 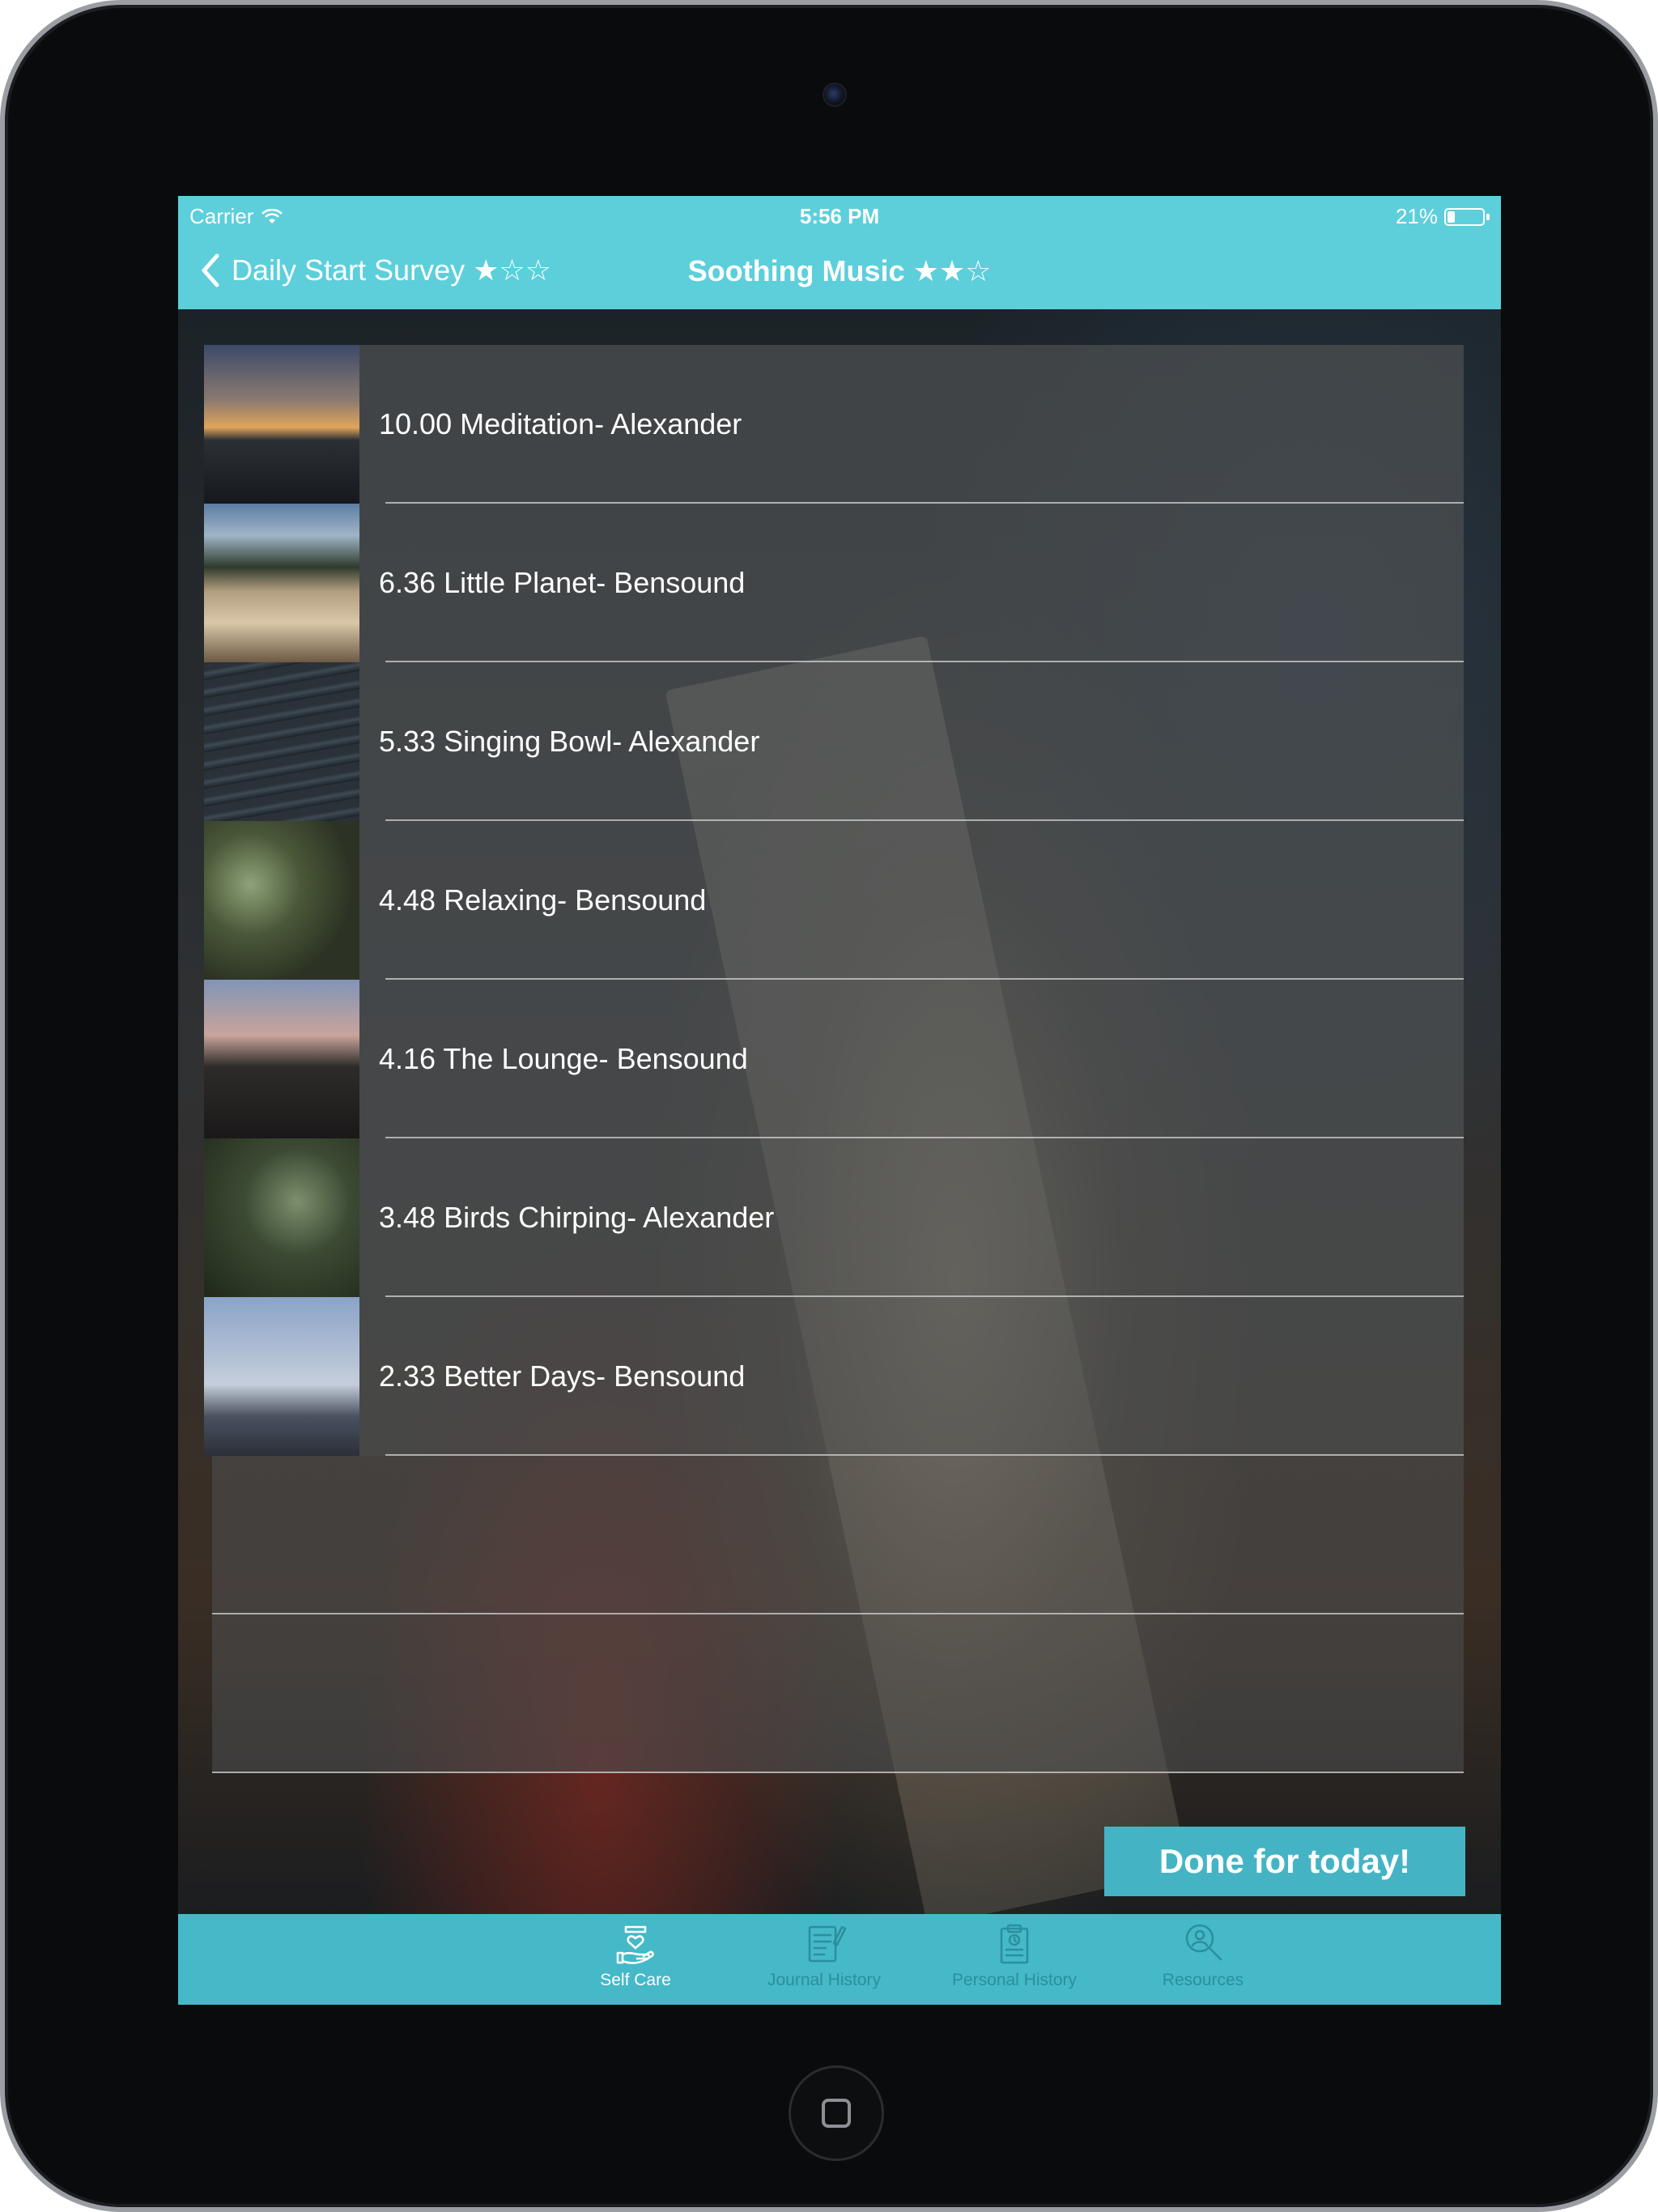 What do you see at coordinates (635, 1945) in the screenshot?
I see `hand-heart-icon` at bounding box center [635, 1945].